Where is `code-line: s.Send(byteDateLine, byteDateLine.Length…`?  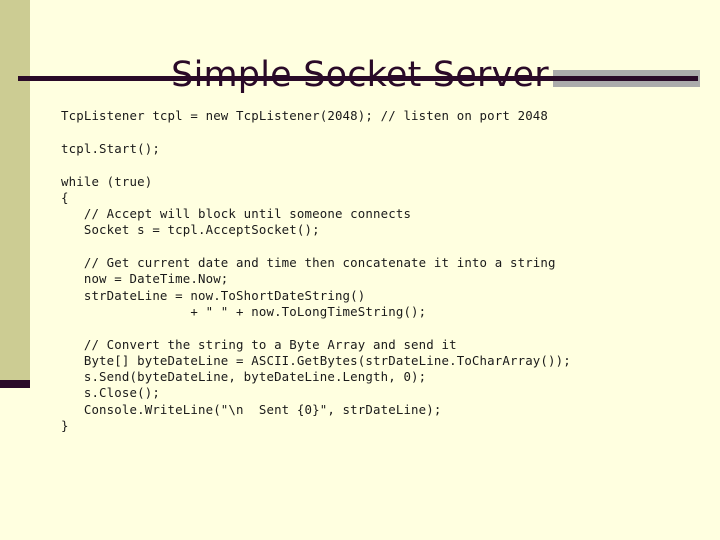 code-line: s.Send(byteDateLine, byteDateLine.Length… is located at coordinates (244, 377).